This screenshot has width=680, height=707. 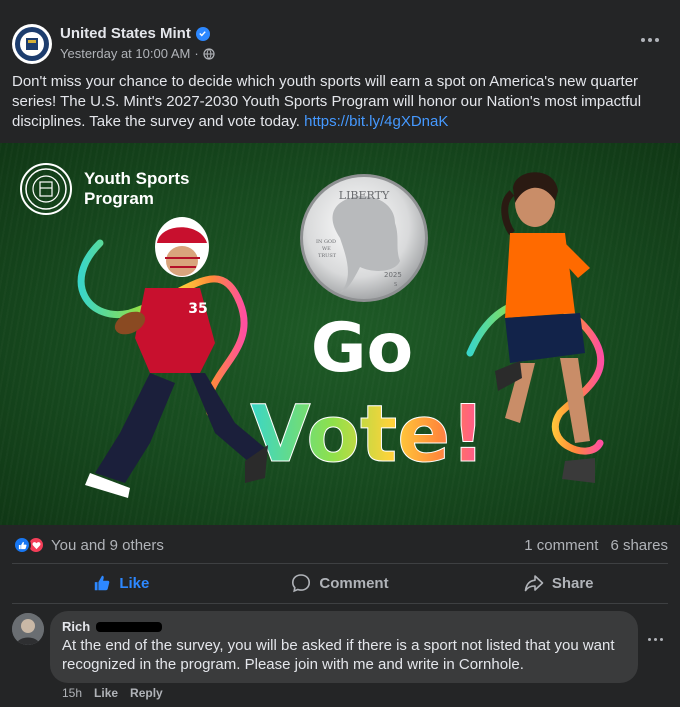 What do you see at coordinates (362, 348) in the screenshot?
I see `headline-go: Go` at bounding box center [362, 348].